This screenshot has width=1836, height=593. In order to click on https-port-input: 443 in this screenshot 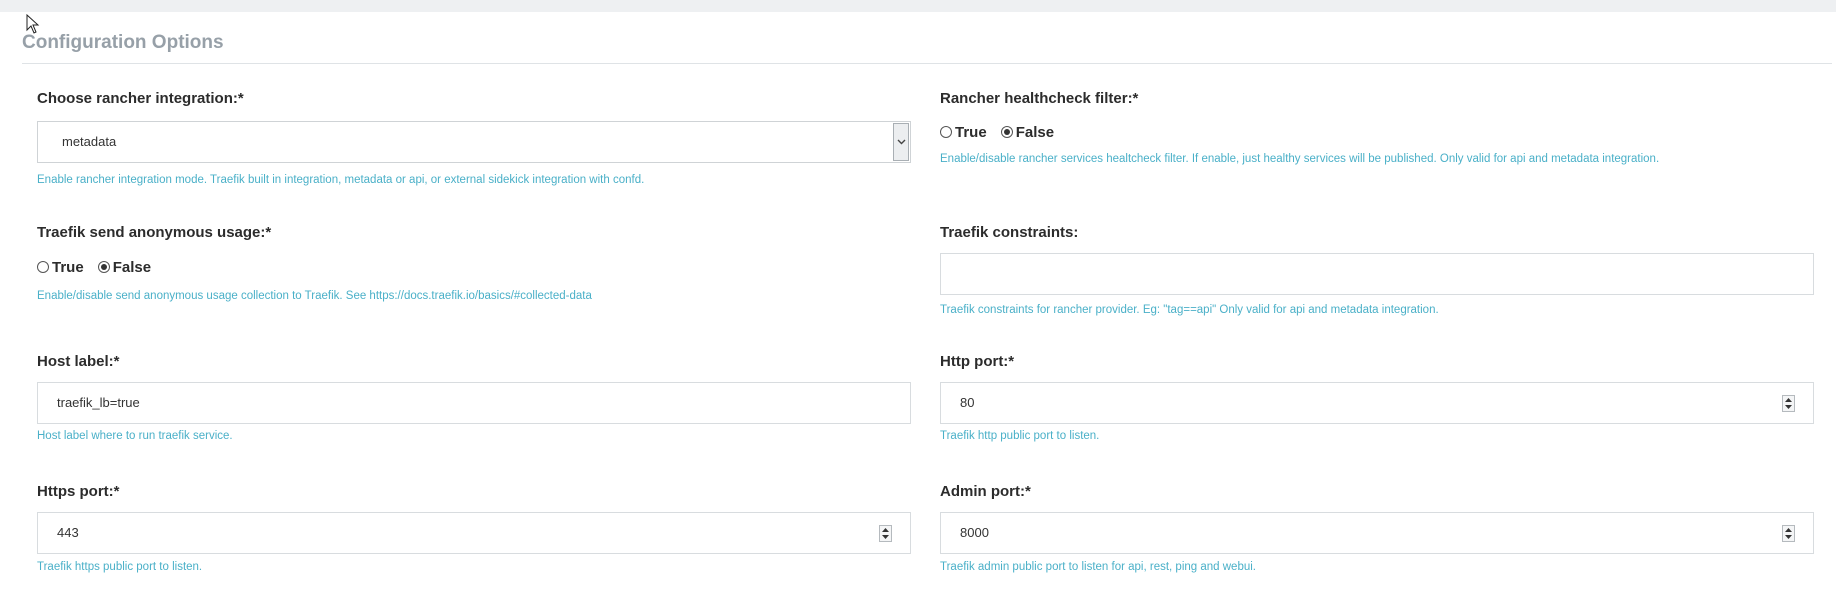, I will do `click(474, 533)`.